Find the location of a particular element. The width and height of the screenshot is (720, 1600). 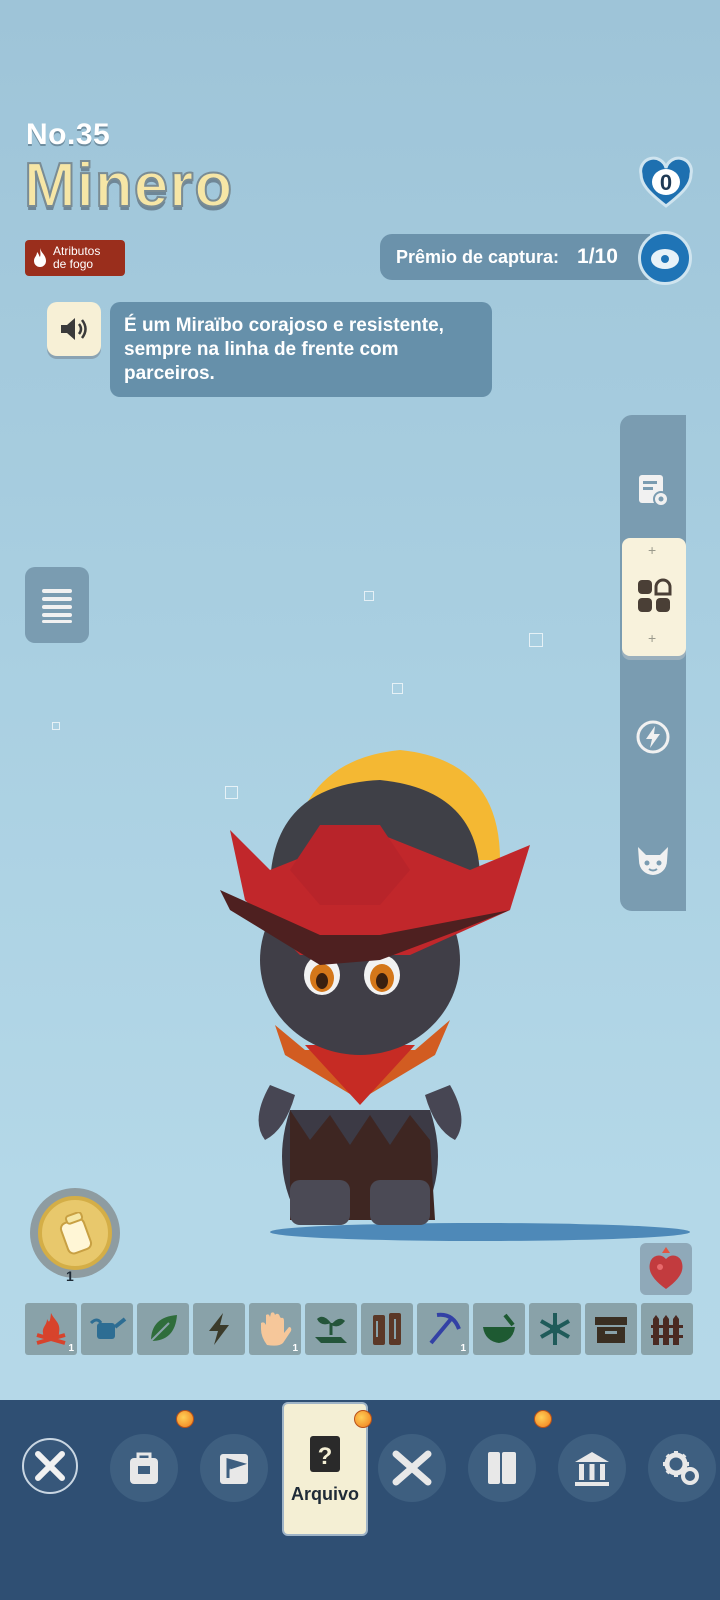

coin-jar-icon is located at coordinates (76, 1233).